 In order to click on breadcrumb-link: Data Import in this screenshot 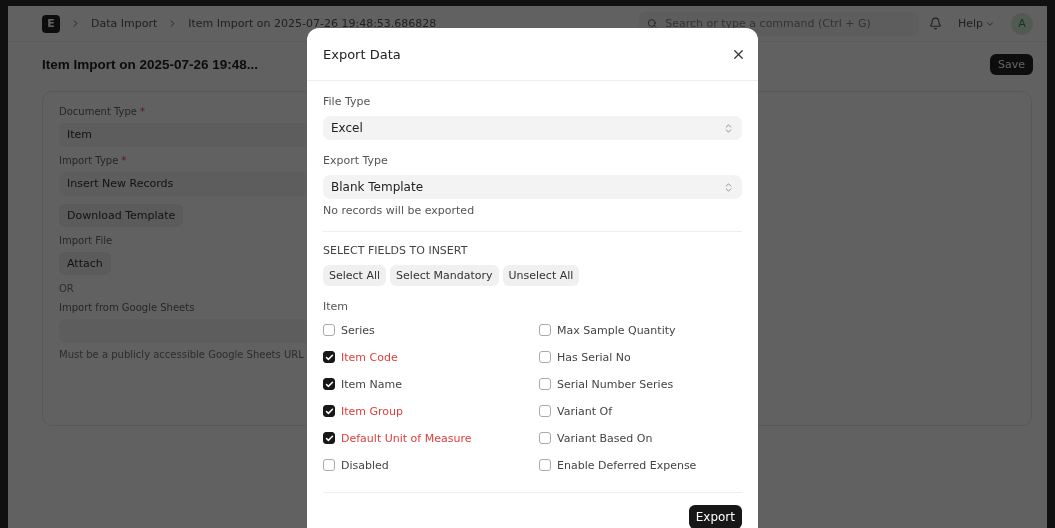, I will do `click(124, 23)`.